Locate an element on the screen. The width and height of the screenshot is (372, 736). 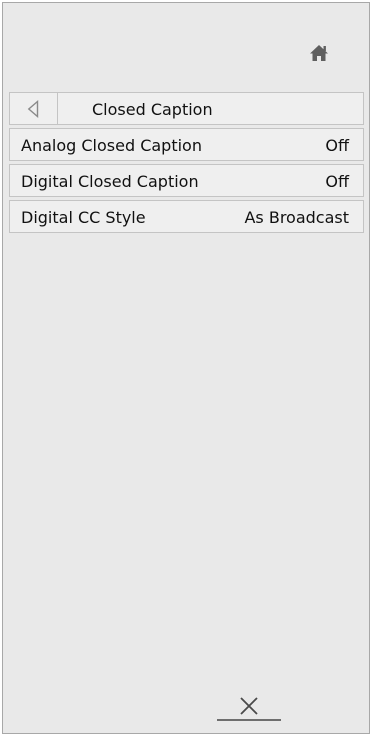
menu-header: Closed Caption is located at coordinates (186, 108).